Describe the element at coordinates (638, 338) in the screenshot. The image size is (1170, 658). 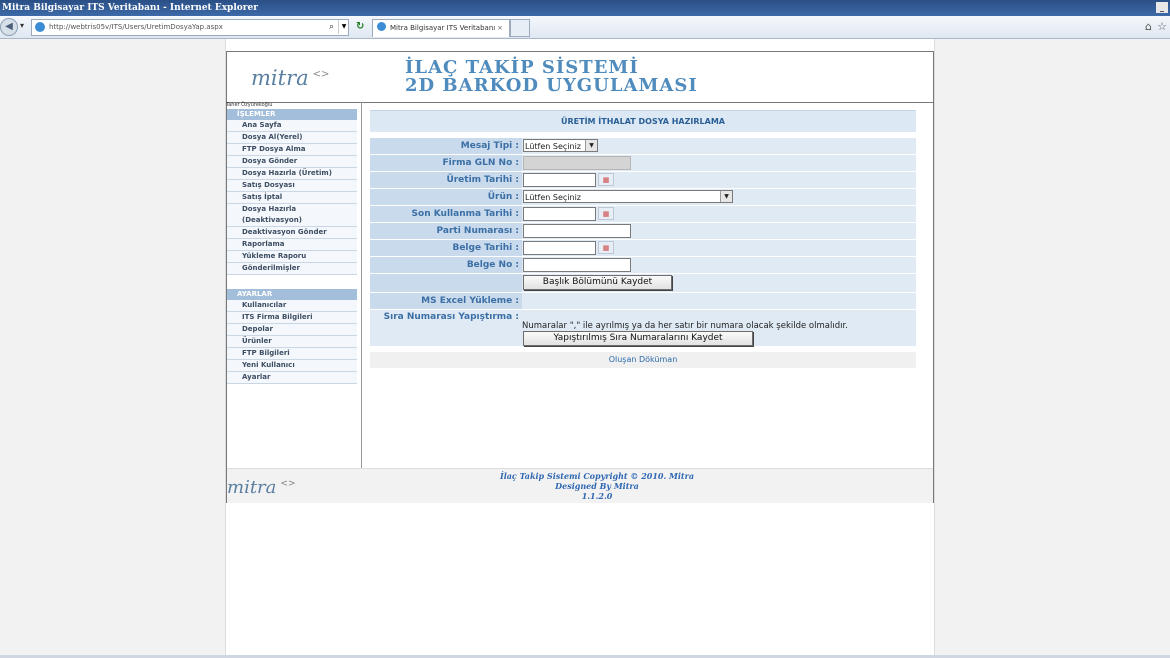
I see `save-serials-button: Yapıştırılmış Sıra Numaralarını Kaydet` at that location.